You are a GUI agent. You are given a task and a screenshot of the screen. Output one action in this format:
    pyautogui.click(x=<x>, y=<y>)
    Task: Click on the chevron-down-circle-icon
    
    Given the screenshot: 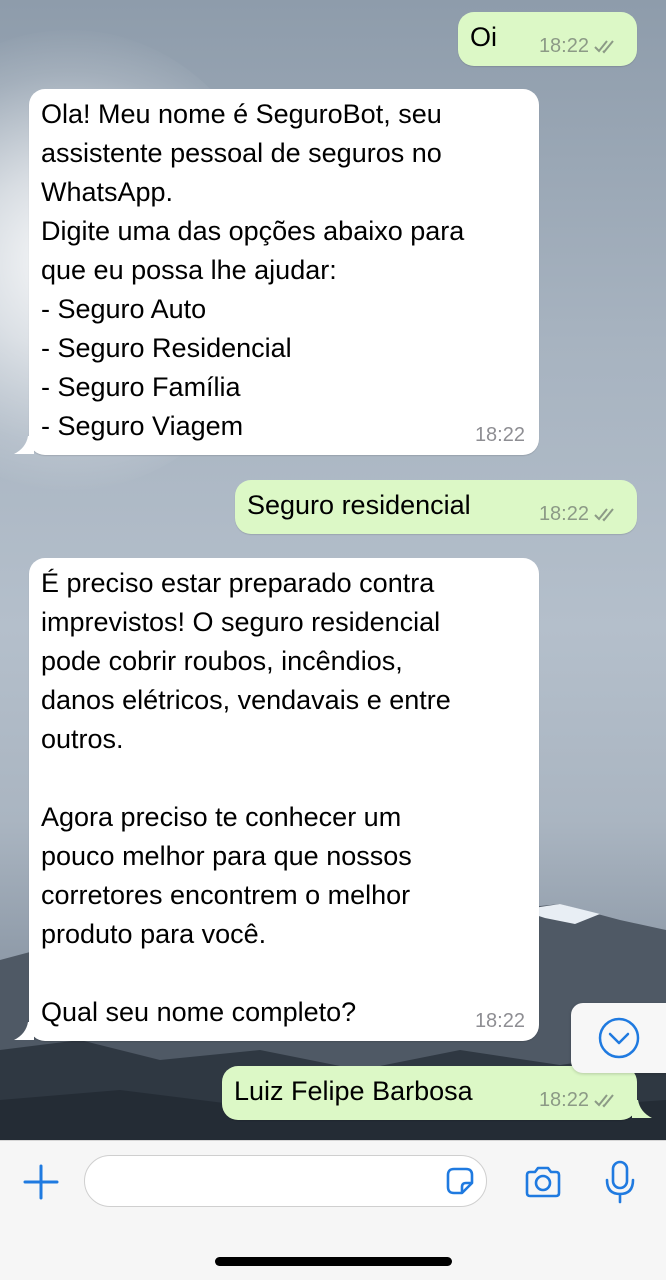 What is the action you would take?
    pyautogui.click(x=618, y=1038)
    